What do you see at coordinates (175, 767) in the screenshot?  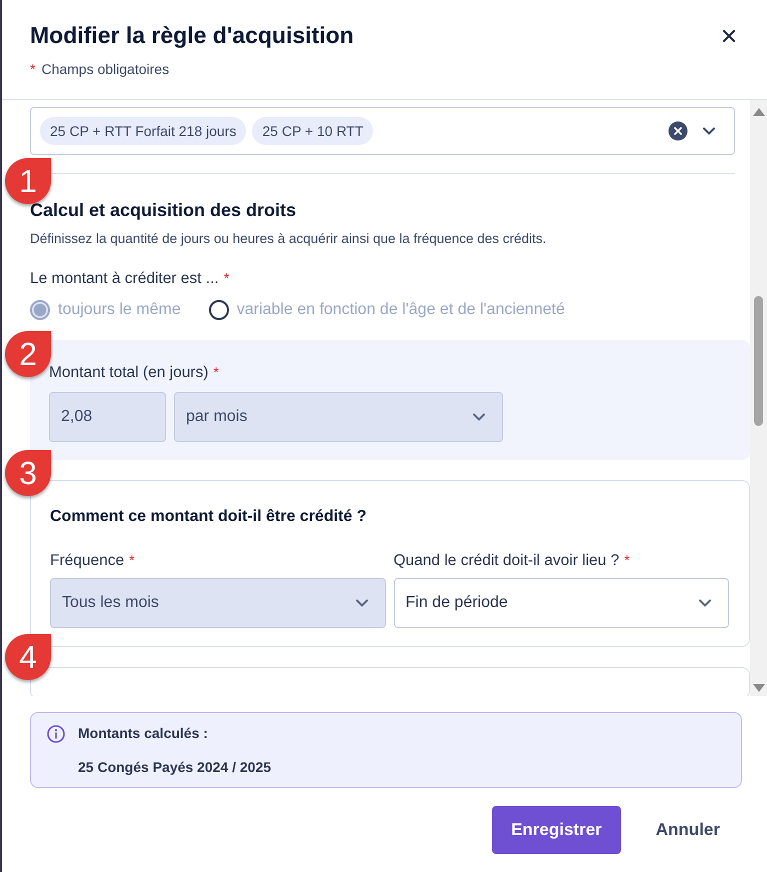 I see `info-text: 25 Congés Payés 2024 / 2025` at bounding box center [175, 767].